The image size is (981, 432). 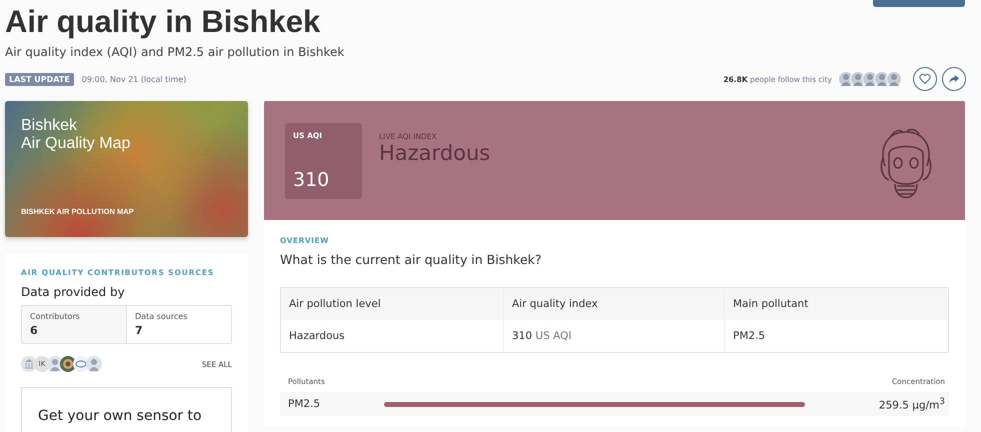 I want to click on last-update-time: 09:00, Nov 21 (local time), so click(x=134, y=79).